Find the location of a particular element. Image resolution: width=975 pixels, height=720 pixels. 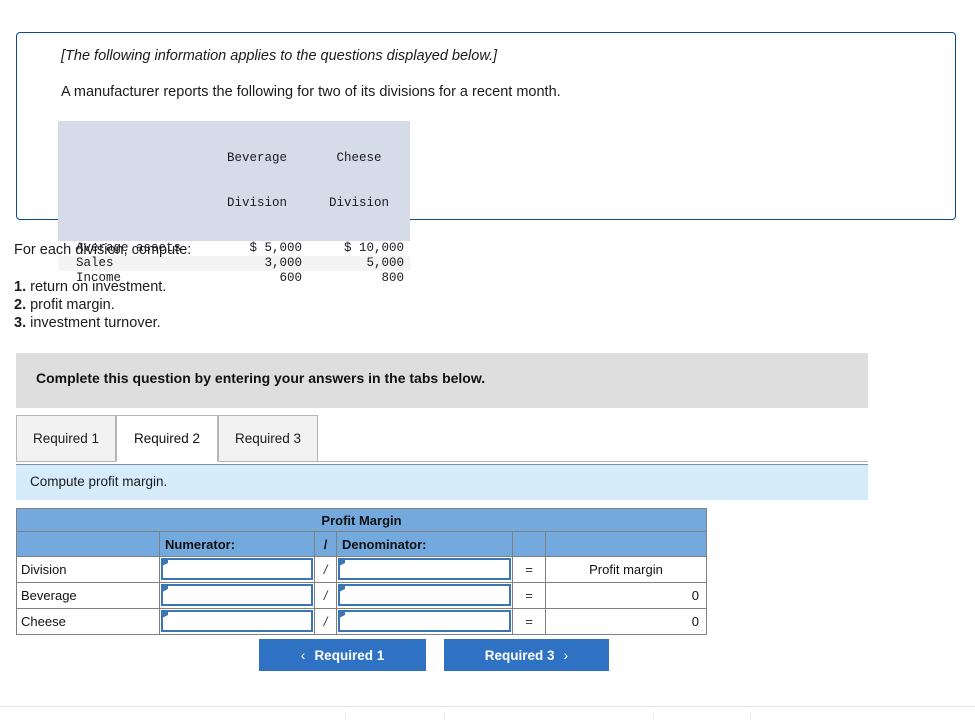

worksheet-title-row: Profit Margin is located at coordinates (361, 520).